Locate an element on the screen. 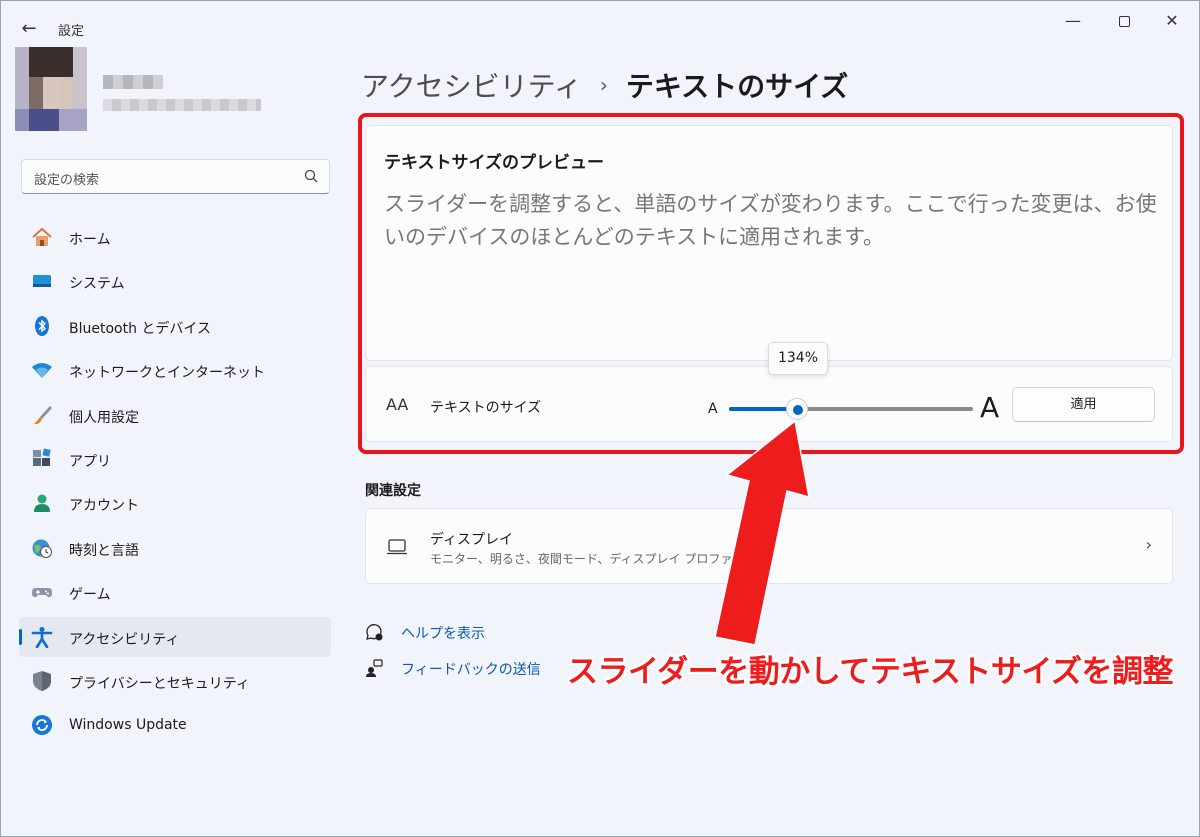  feedback-link-text: フィードバックの送信 is located at coordinates (471, 669).